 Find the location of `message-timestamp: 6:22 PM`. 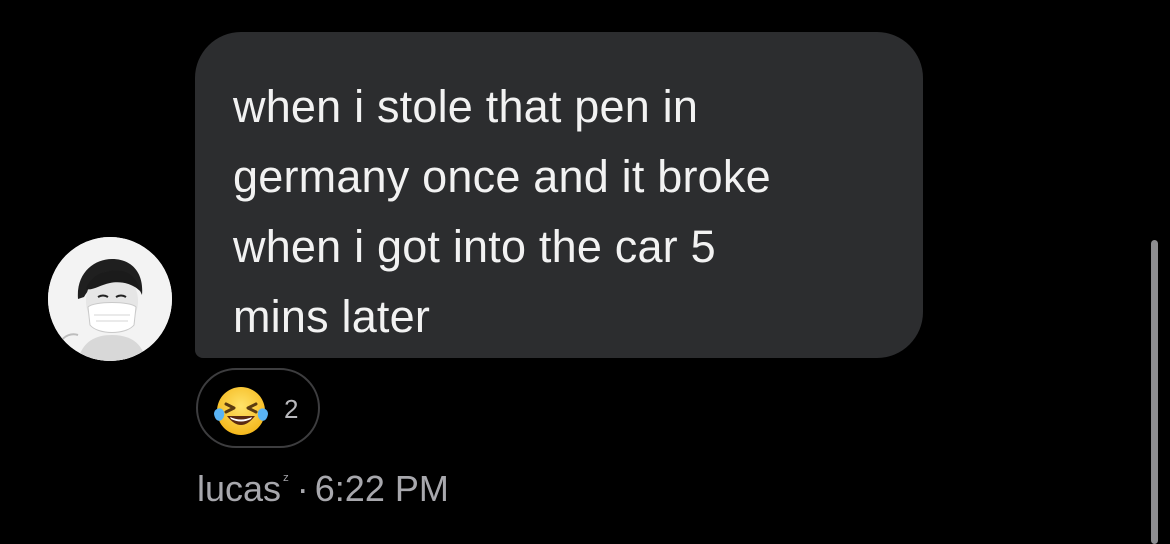

message-timestamp: 6:22 PM is located at coordinates (381, 488).